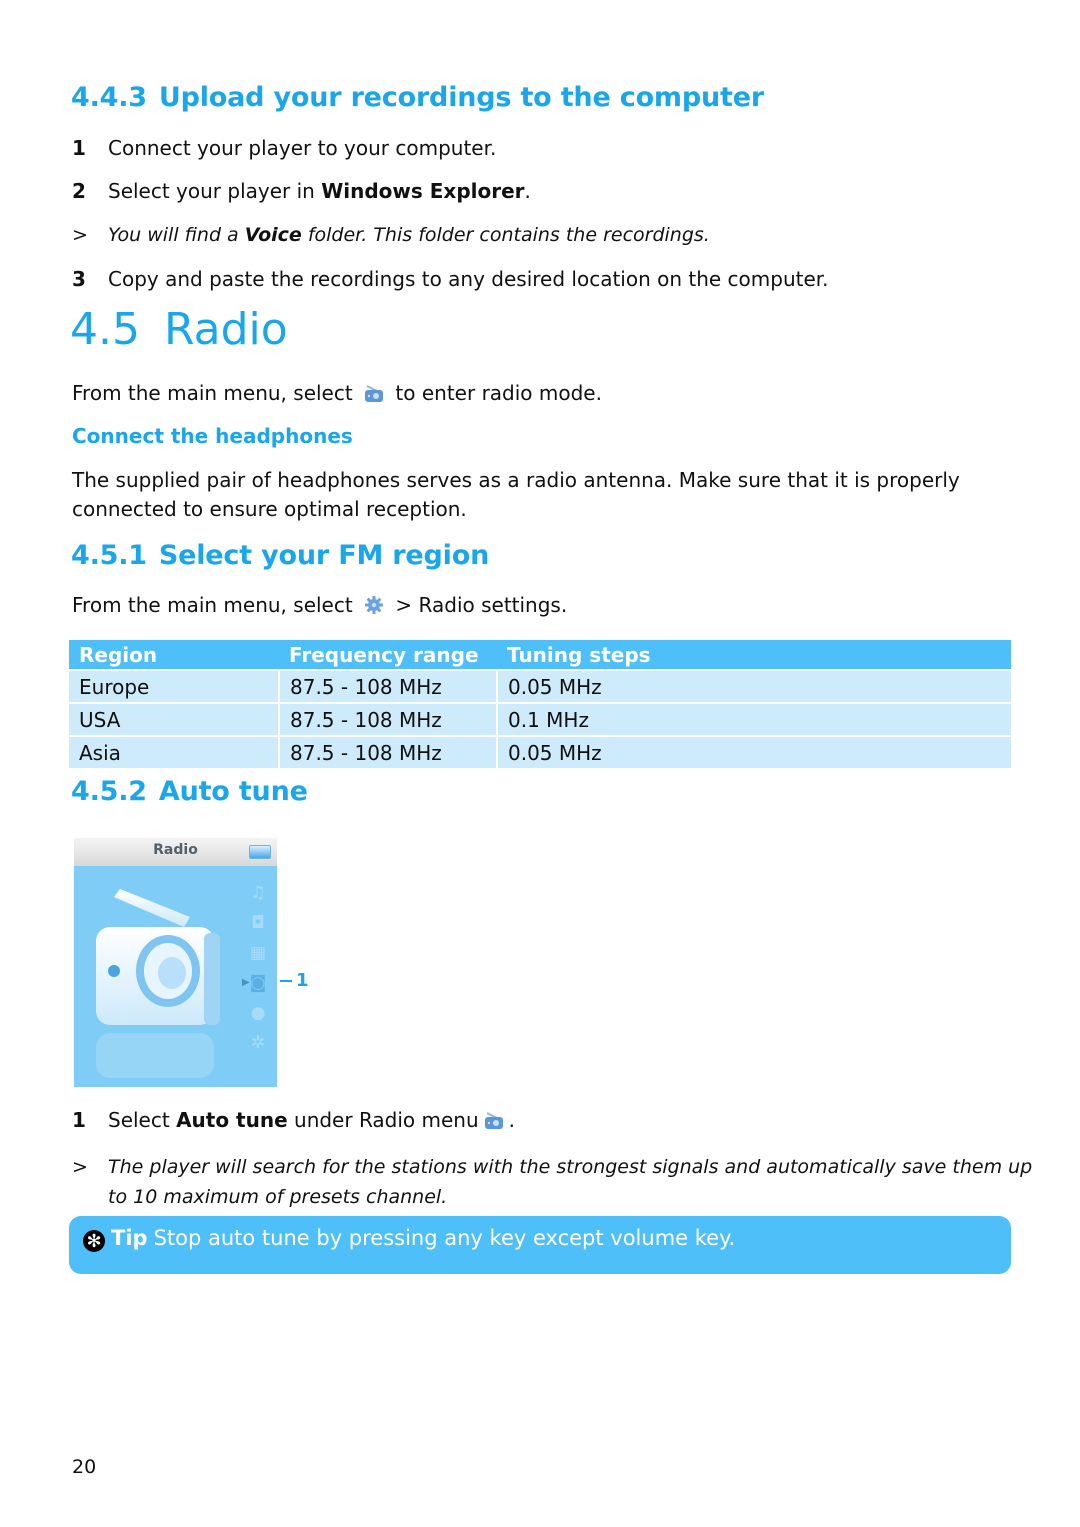 Image resolution: width=1080 pixels, height=1527 pixels. I want to click on callout-line, so click(286, 981).